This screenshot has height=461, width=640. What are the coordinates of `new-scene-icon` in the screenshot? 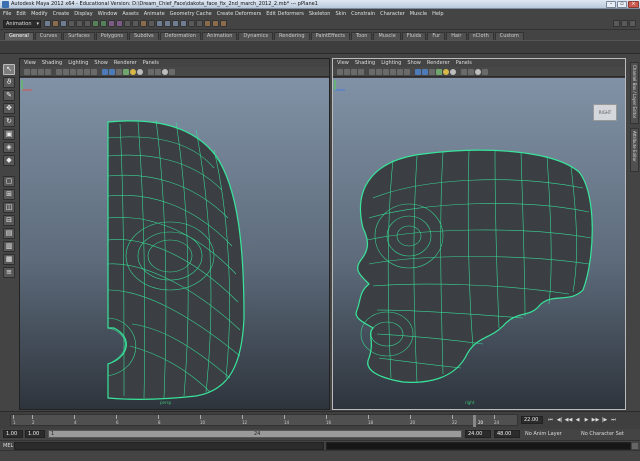 It's located at (47, 23).